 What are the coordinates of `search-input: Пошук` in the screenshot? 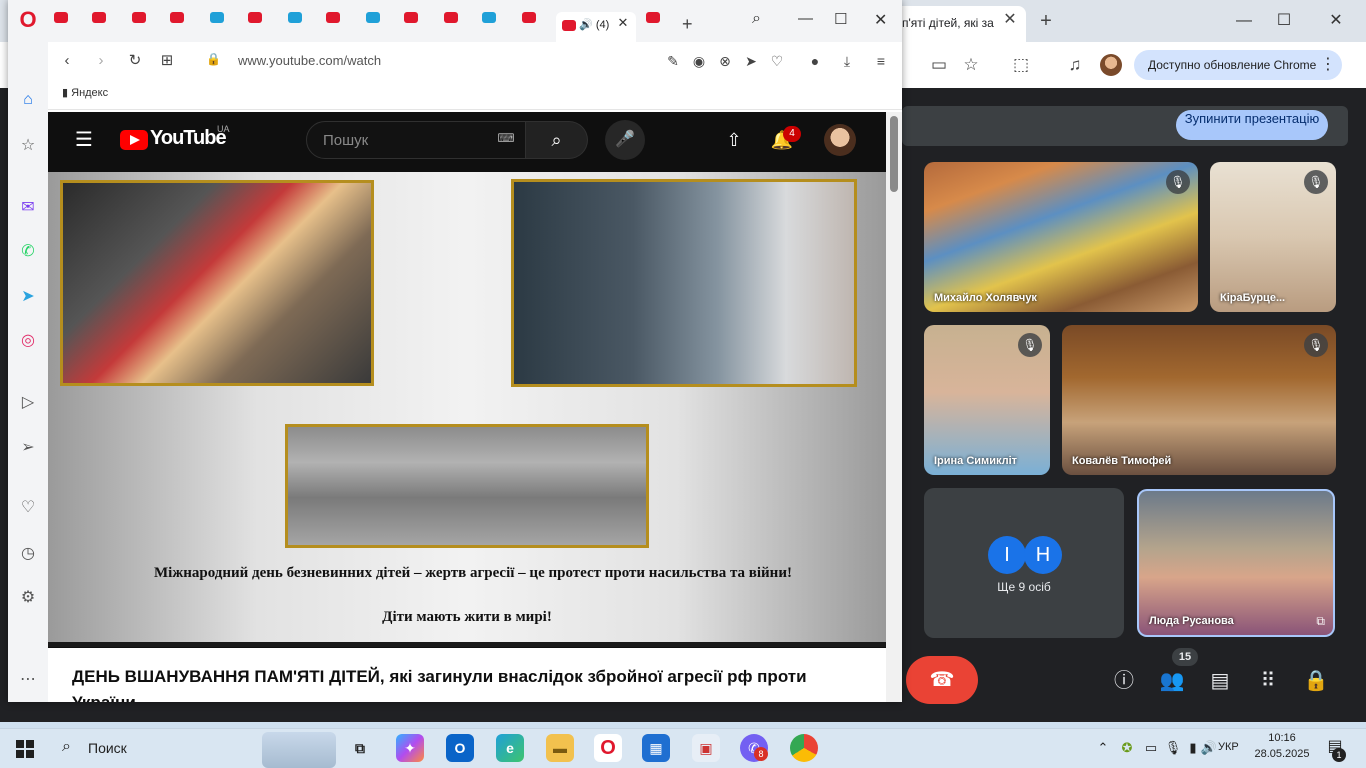 It's located at (416, 140).